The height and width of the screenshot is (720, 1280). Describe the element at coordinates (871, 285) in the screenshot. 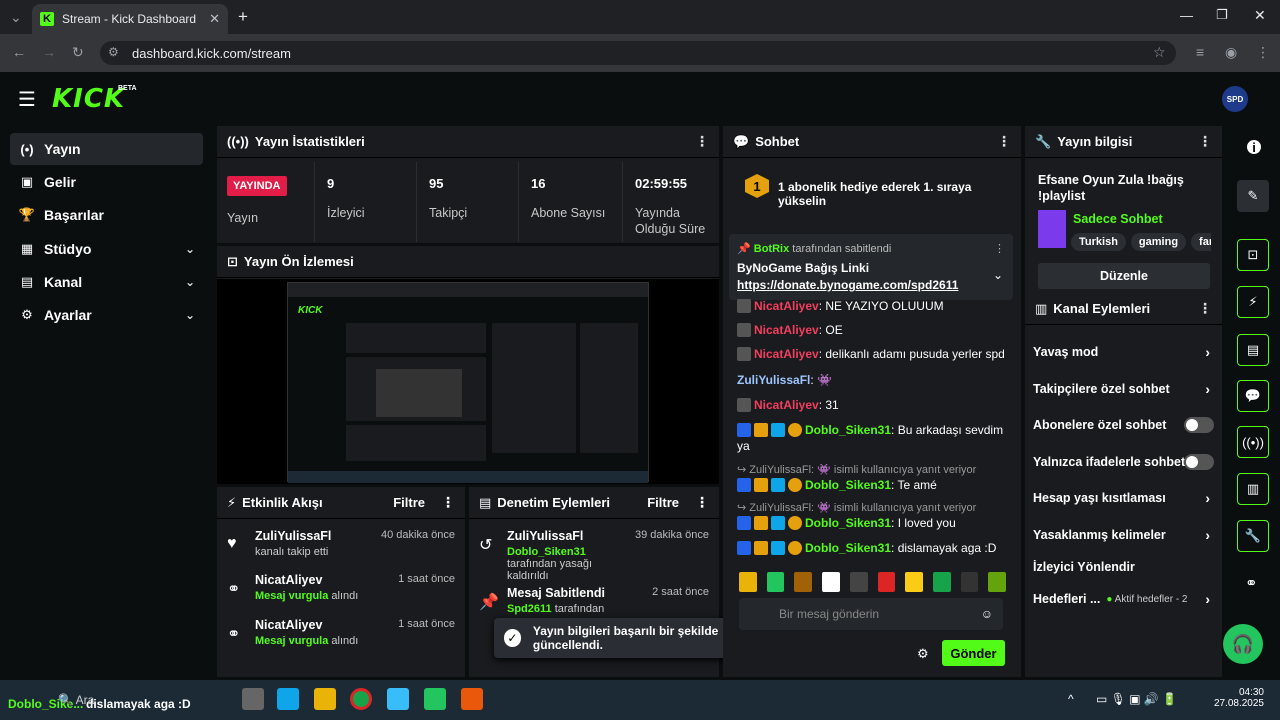

I see `pinned-link: https://donate.bynogame.com/spd2611` at that location.